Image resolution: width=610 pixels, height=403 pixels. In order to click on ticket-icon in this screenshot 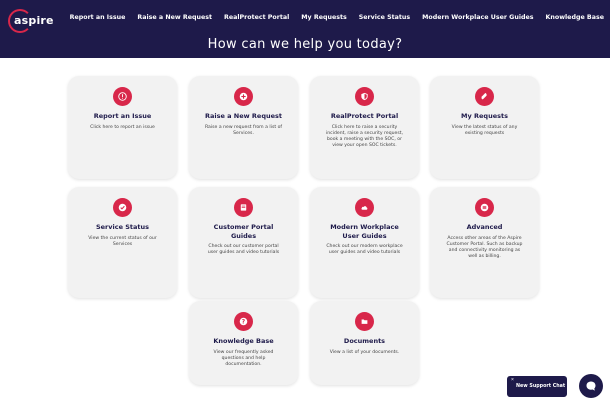, I will do `click(484, 96)`.